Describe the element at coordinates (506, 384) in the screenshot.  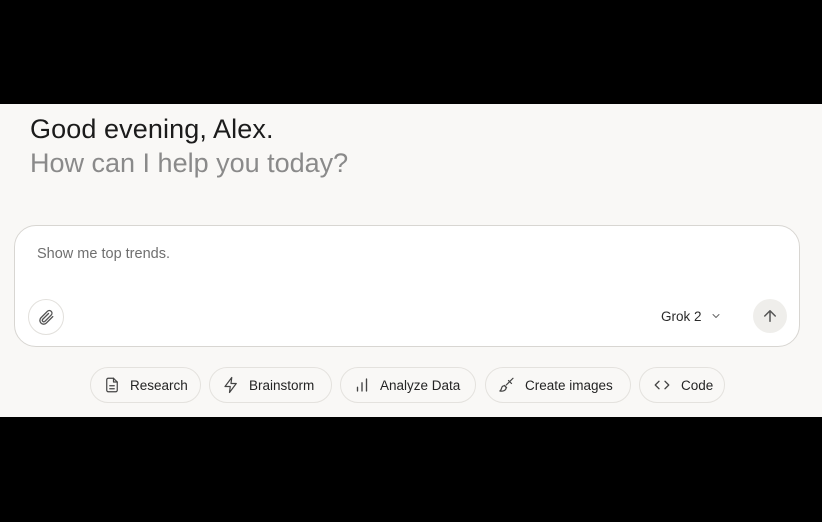
I see `paintbrush-icon` at that location.